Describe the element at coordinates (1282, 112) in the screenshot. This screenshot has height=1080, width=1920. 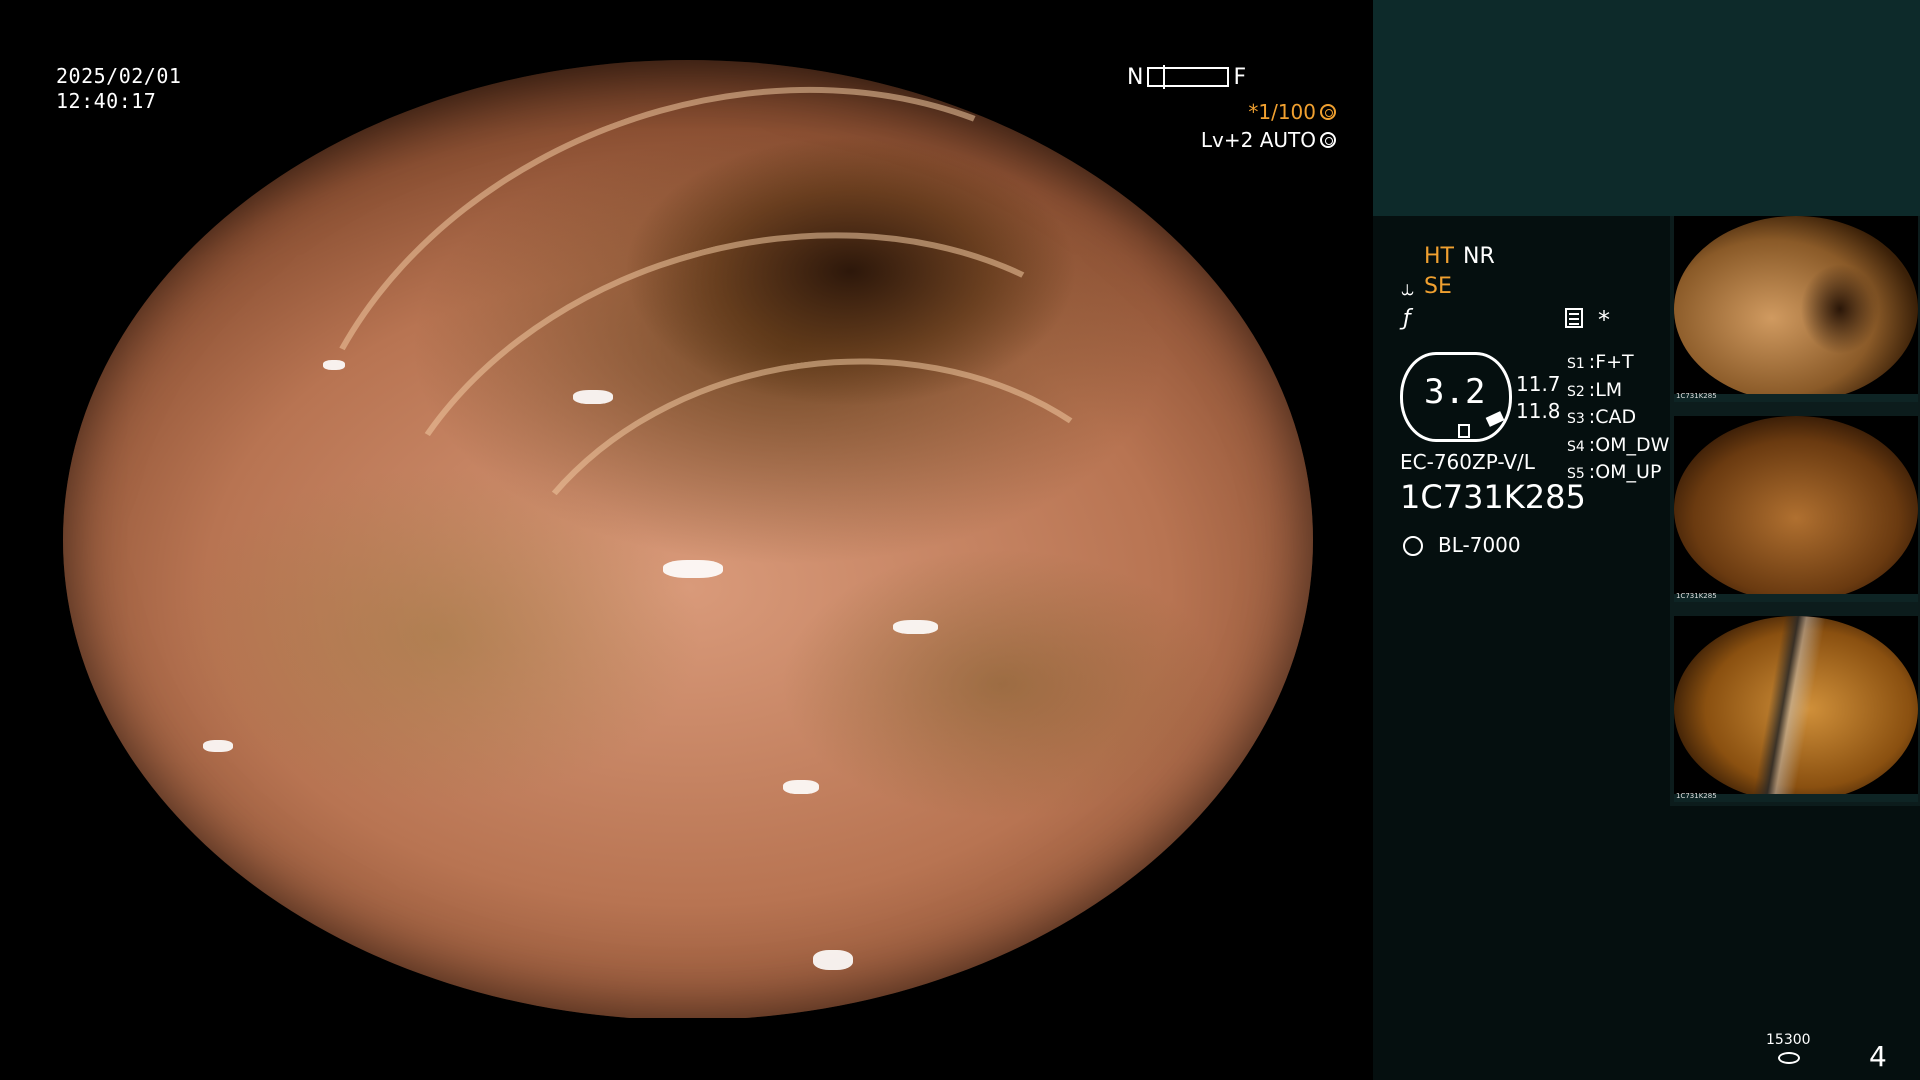
I see `shutter-value: *1/100` at that location.